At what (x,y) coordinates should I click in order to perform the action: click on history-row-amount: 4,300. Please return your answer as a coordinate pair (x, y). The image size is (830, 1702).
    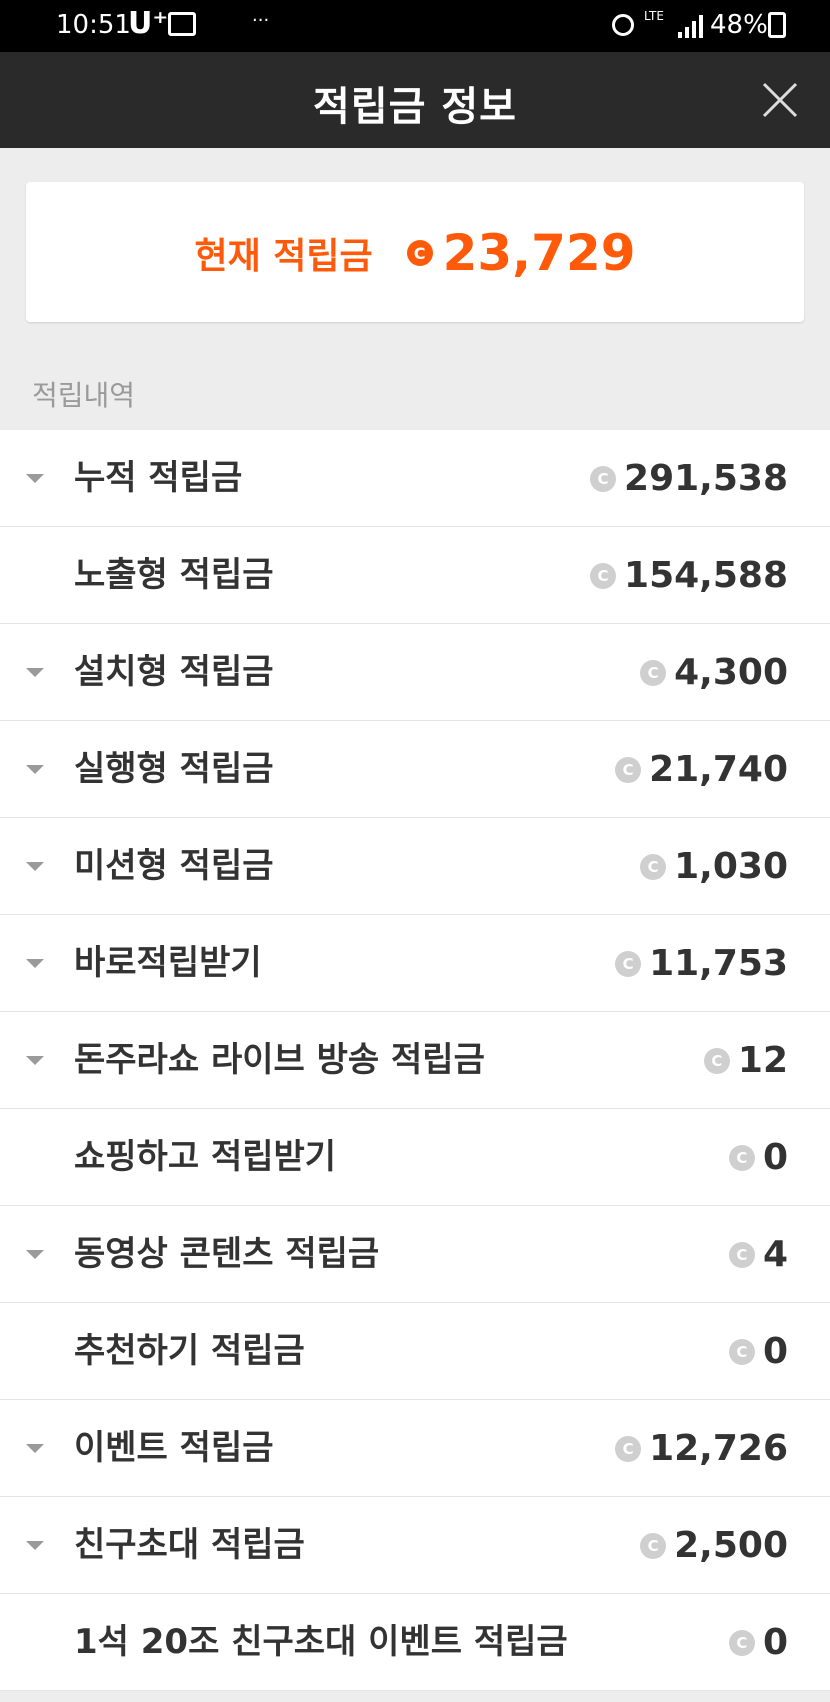
    Looking at the image, I should click on (731, 672).